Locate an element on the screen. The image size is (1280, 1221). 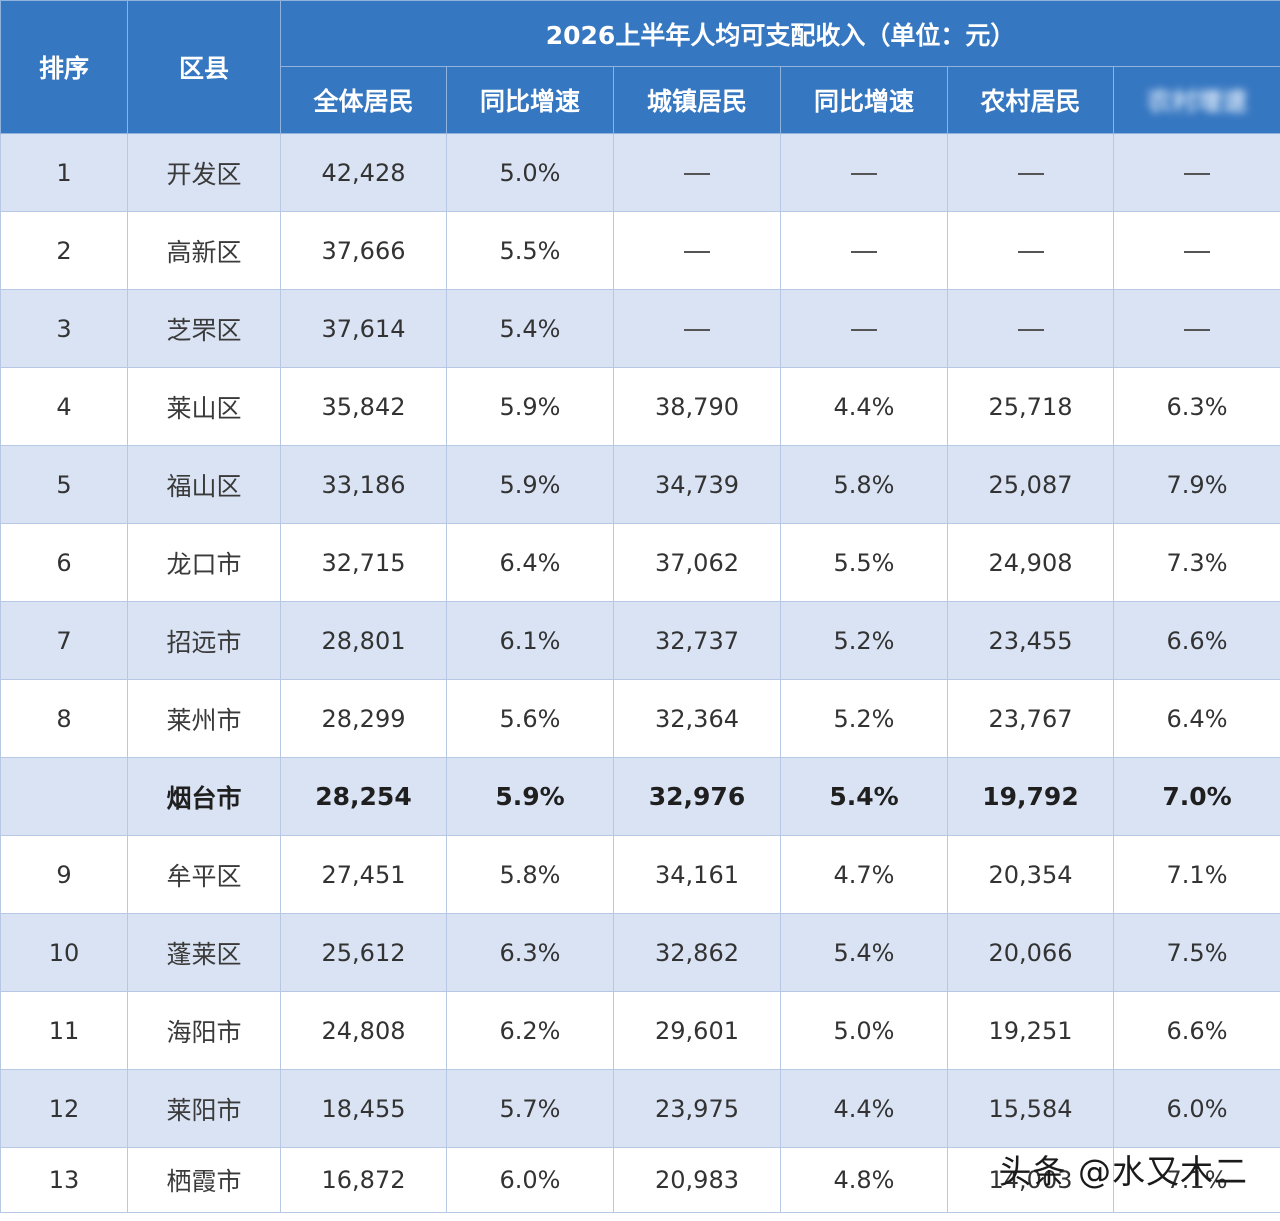
rank-cell: 5 is located at coordinates (64, 484).